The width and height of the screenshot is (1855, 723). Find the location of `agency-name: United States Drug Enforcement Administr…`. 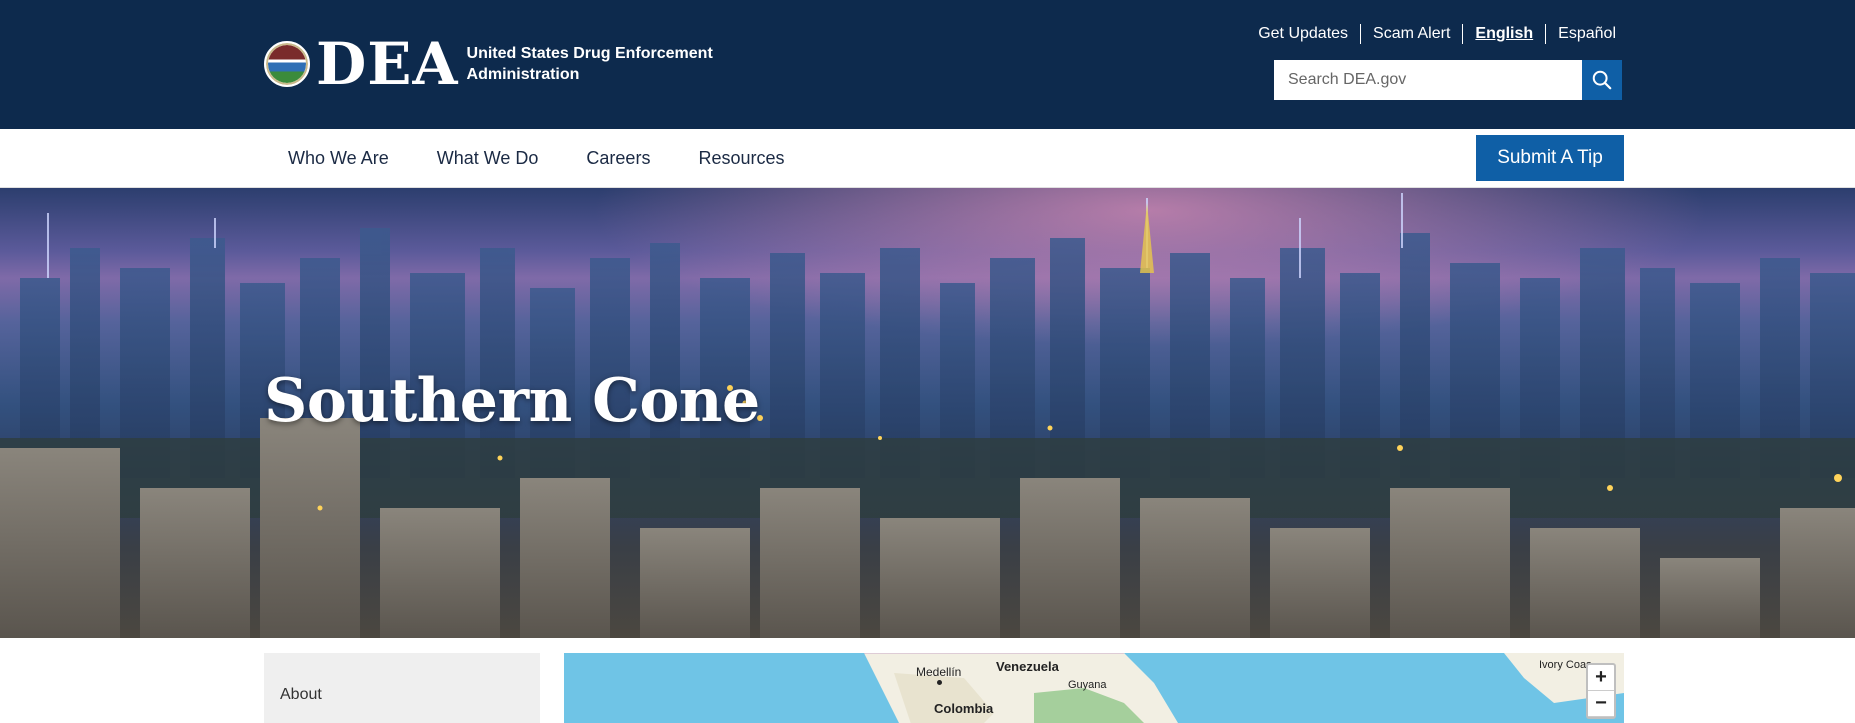

agency-name: United States Drug Enforcement Administr… is located at coordinates (589, 64).